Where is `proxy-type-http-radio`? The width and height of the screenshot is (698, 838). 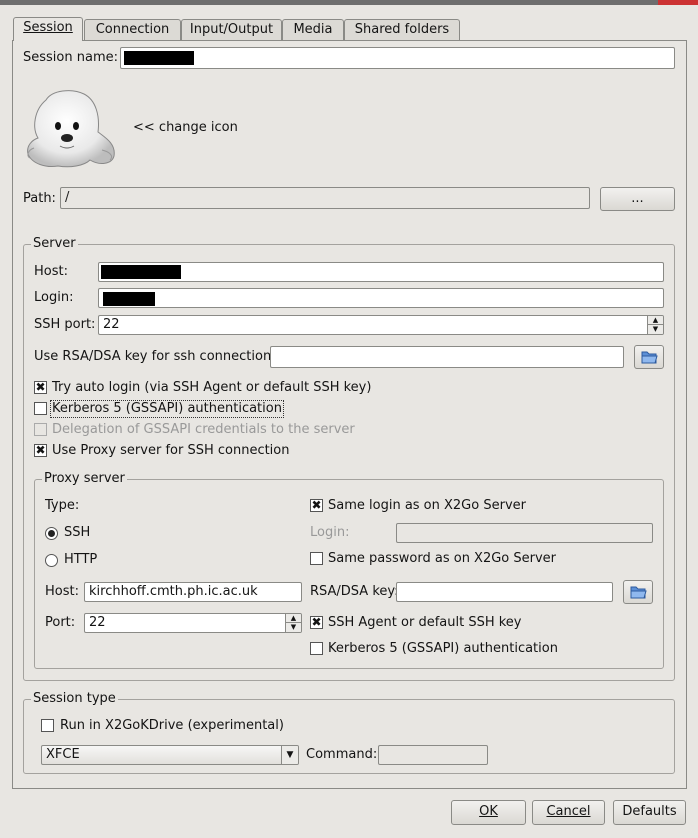
proxy-type-http-radio is located at coordinates (51, 560).